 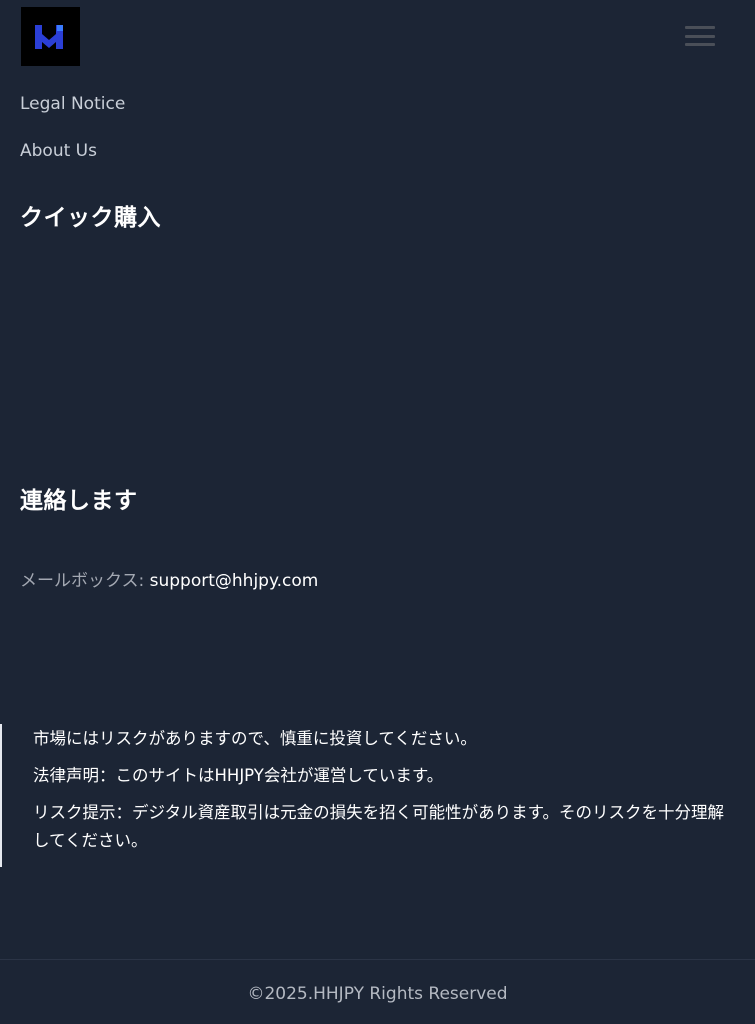 I want to click on mailbox-label: メールボックス:, so click(x=85, y=581).